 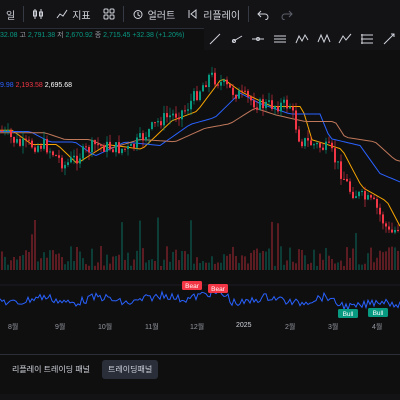 What do you see at coordinates (130, 369) in the screenshot?
I see `tab-trading-panel: 트레이딩패널` at bounding box center [130, 369].